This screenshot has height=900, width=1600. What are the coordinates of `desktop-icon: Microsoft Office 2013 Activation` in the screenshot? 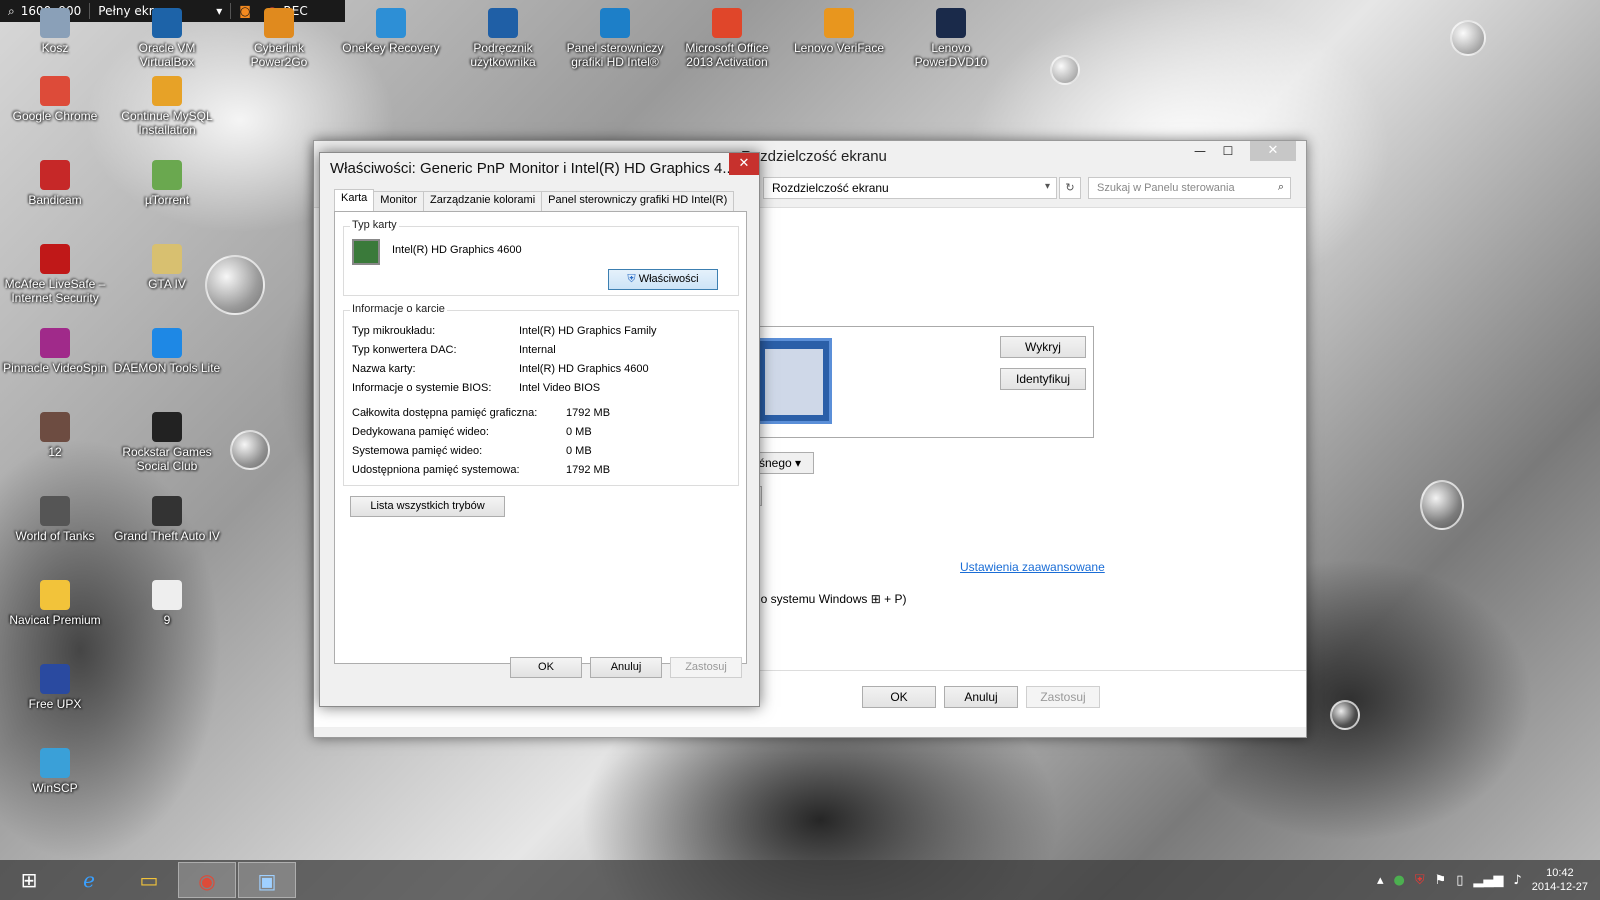 It's located at (727, 38).